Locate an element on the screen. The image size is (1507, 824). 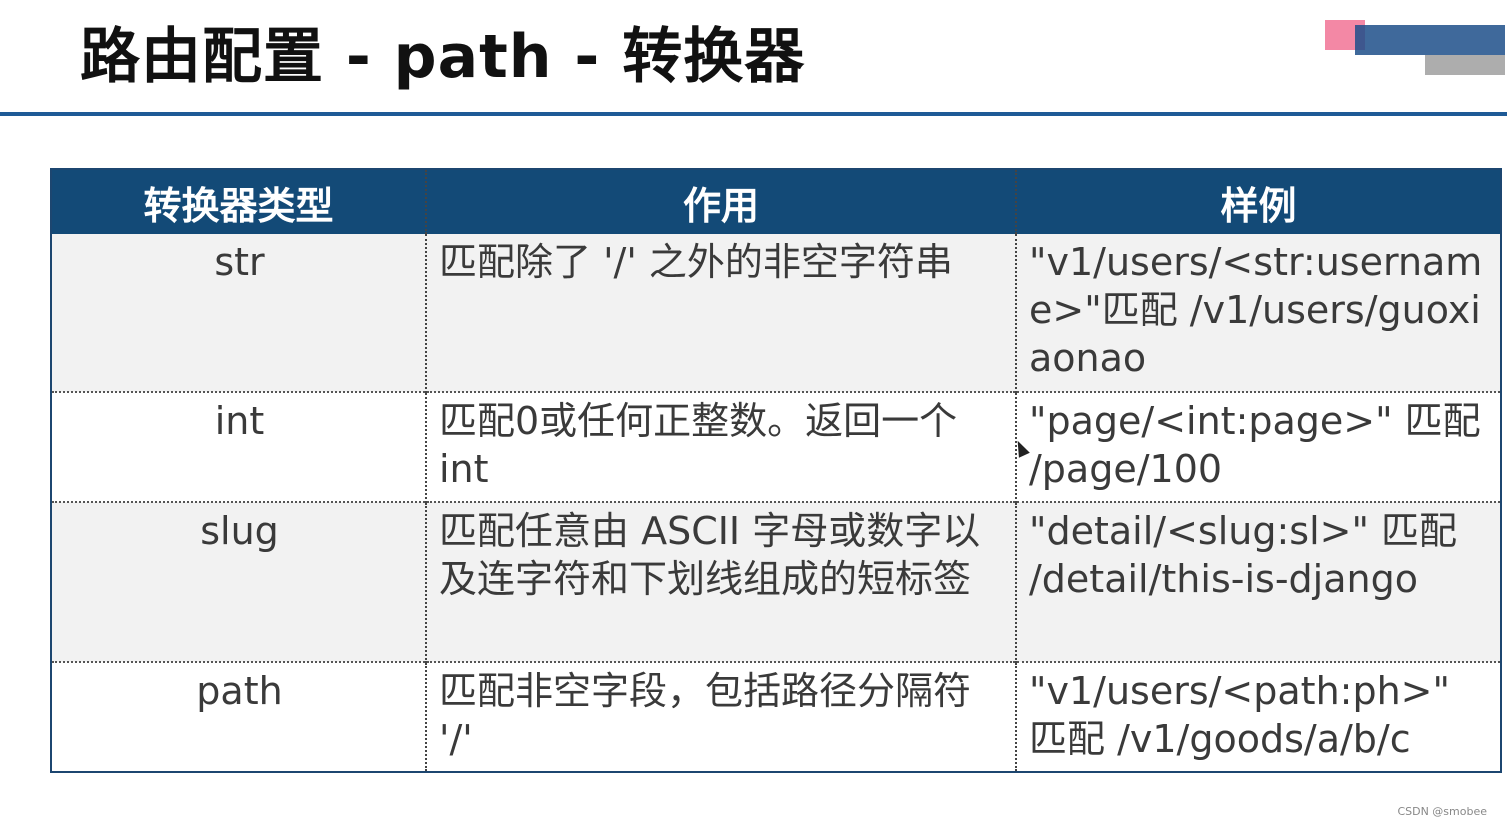
cell-desc: 匹配任意由 ASCII 字母或数字以及连字符和下划线组成的短标签 is located at coordinates (720, 581).